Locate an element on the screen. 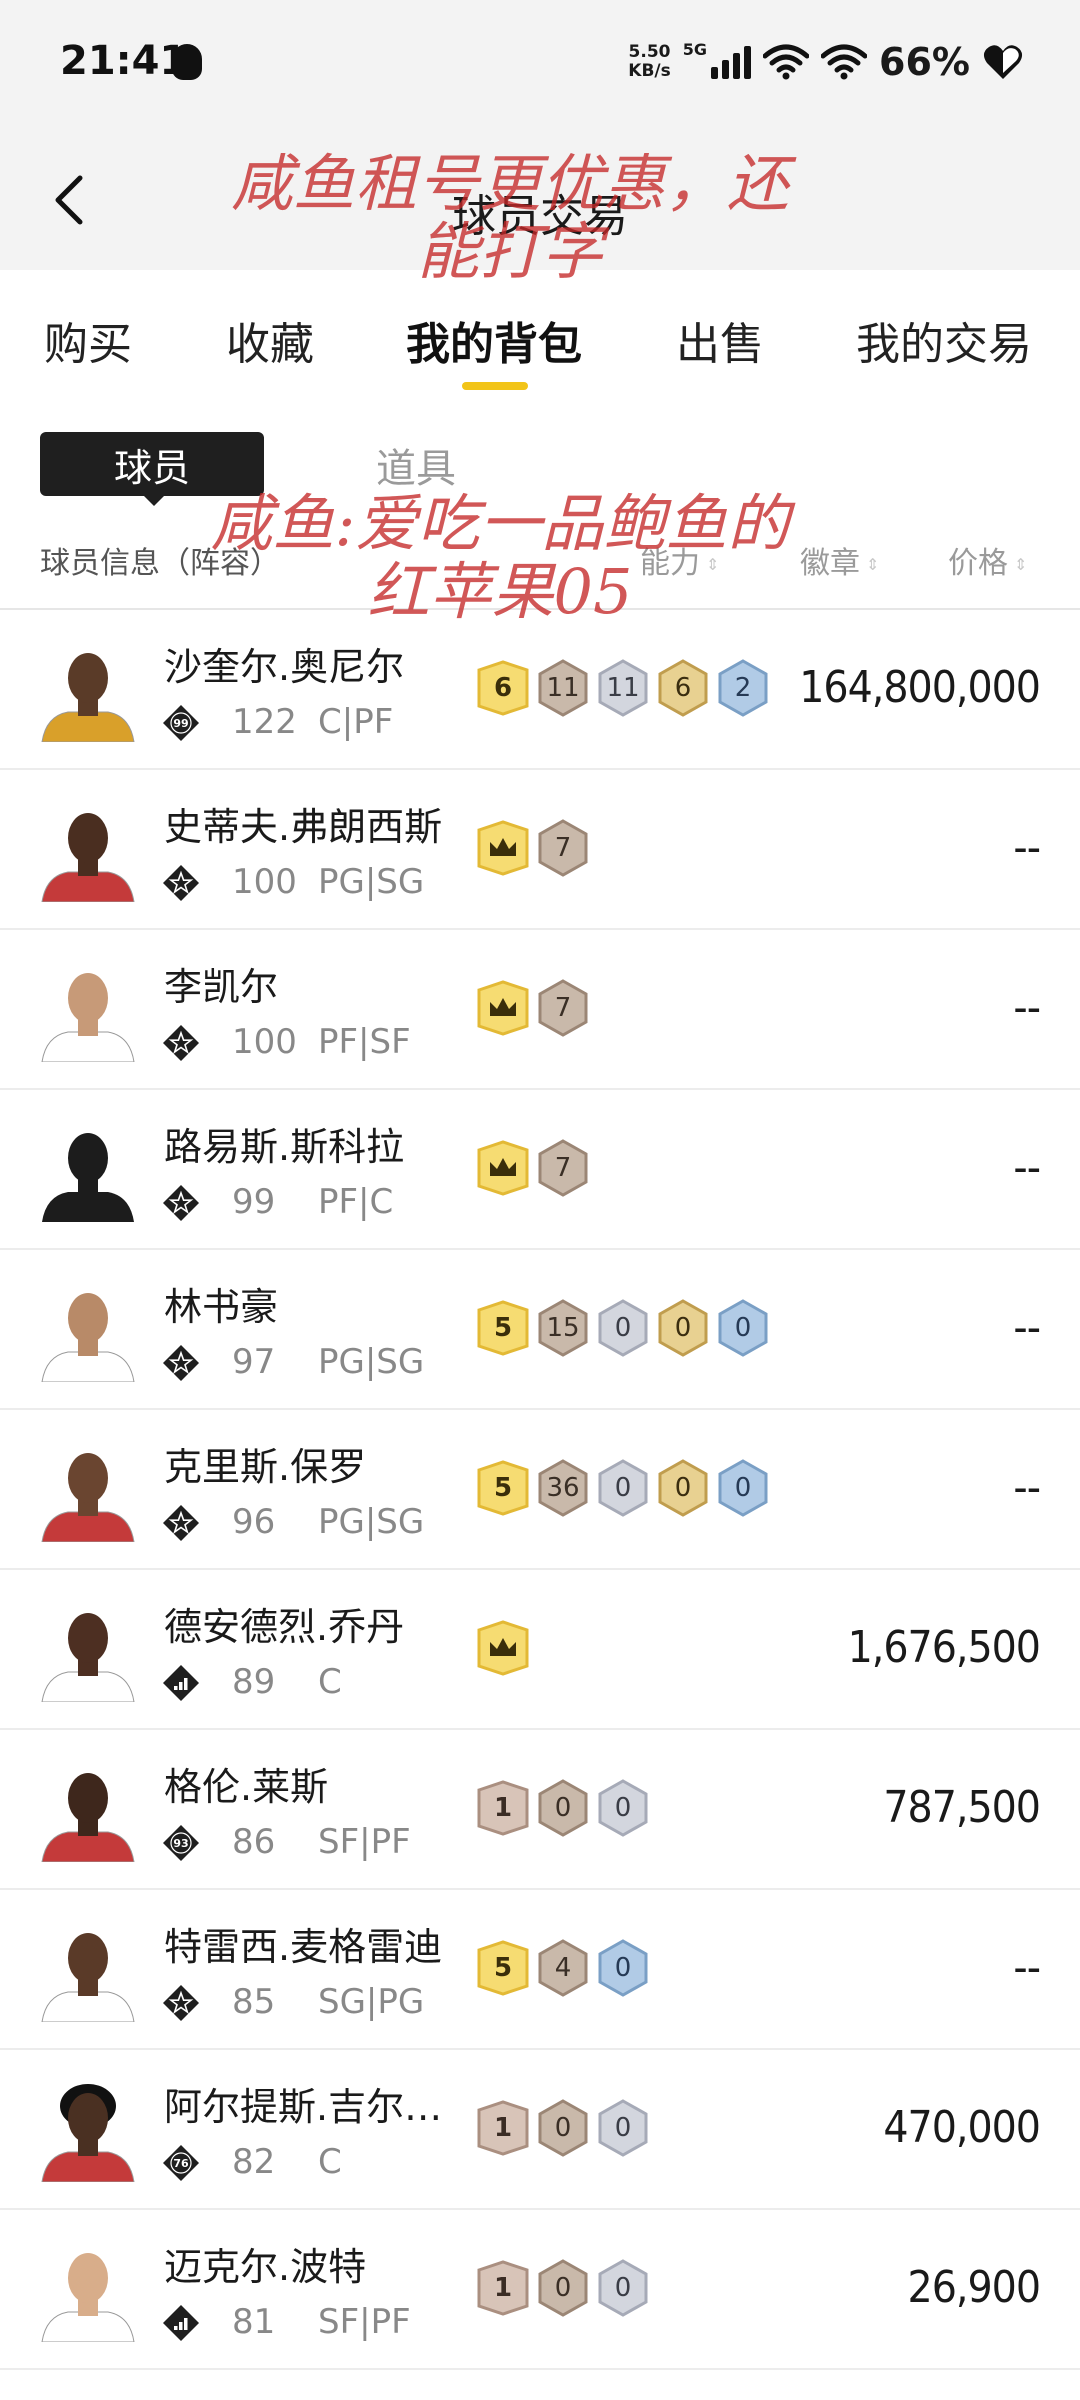 This screenshot has height=2400, width=1080. player-overall: 122 is located at coordinates (264, 722).